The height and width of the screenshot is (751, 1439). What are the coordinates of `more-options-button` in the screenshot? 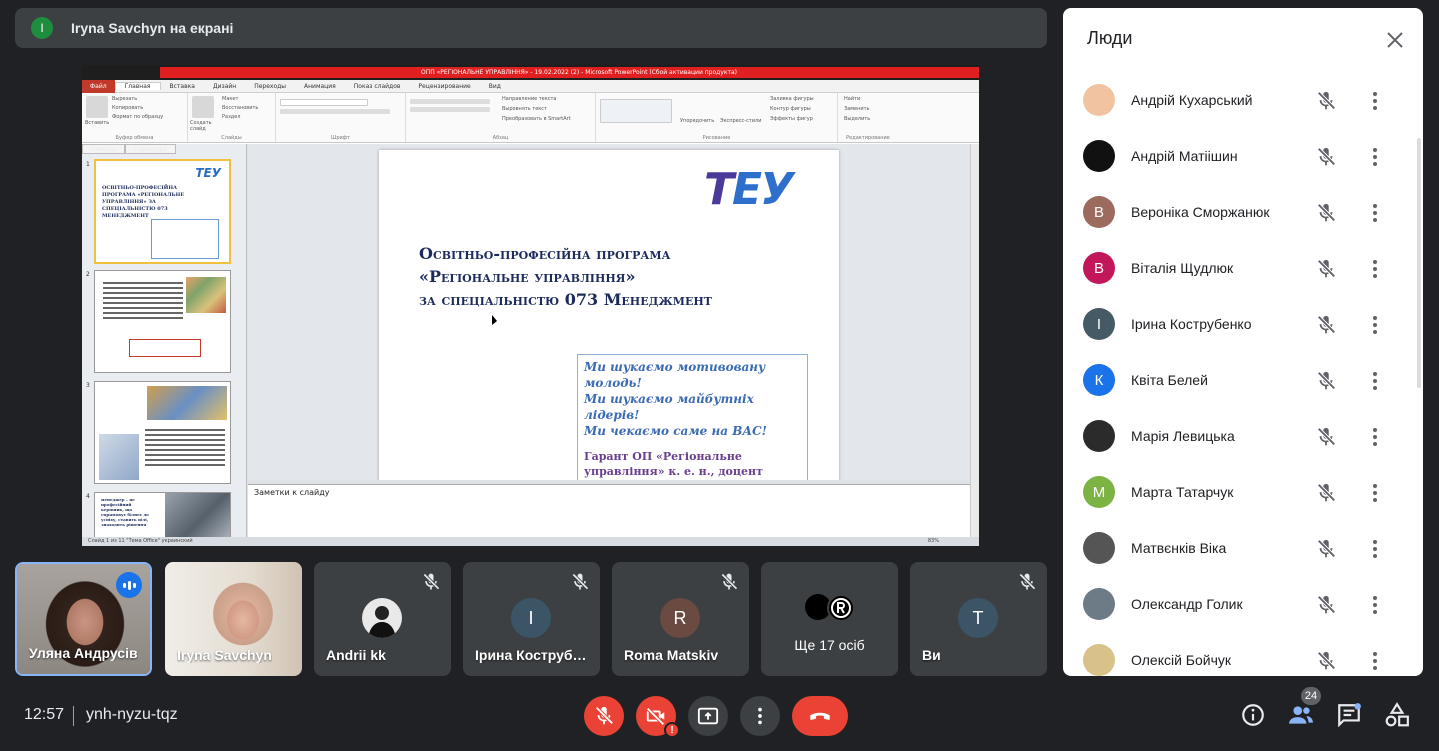 It's located at (760, 716).